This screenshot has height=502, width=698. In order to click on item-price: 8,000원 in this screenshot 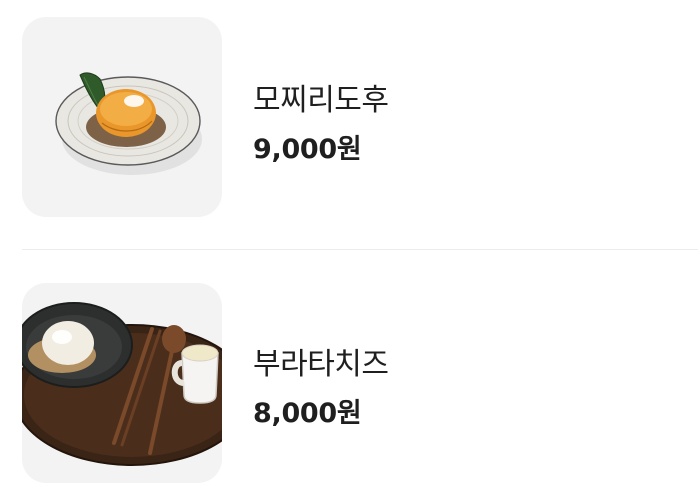, I will do `click(307, 413)`.